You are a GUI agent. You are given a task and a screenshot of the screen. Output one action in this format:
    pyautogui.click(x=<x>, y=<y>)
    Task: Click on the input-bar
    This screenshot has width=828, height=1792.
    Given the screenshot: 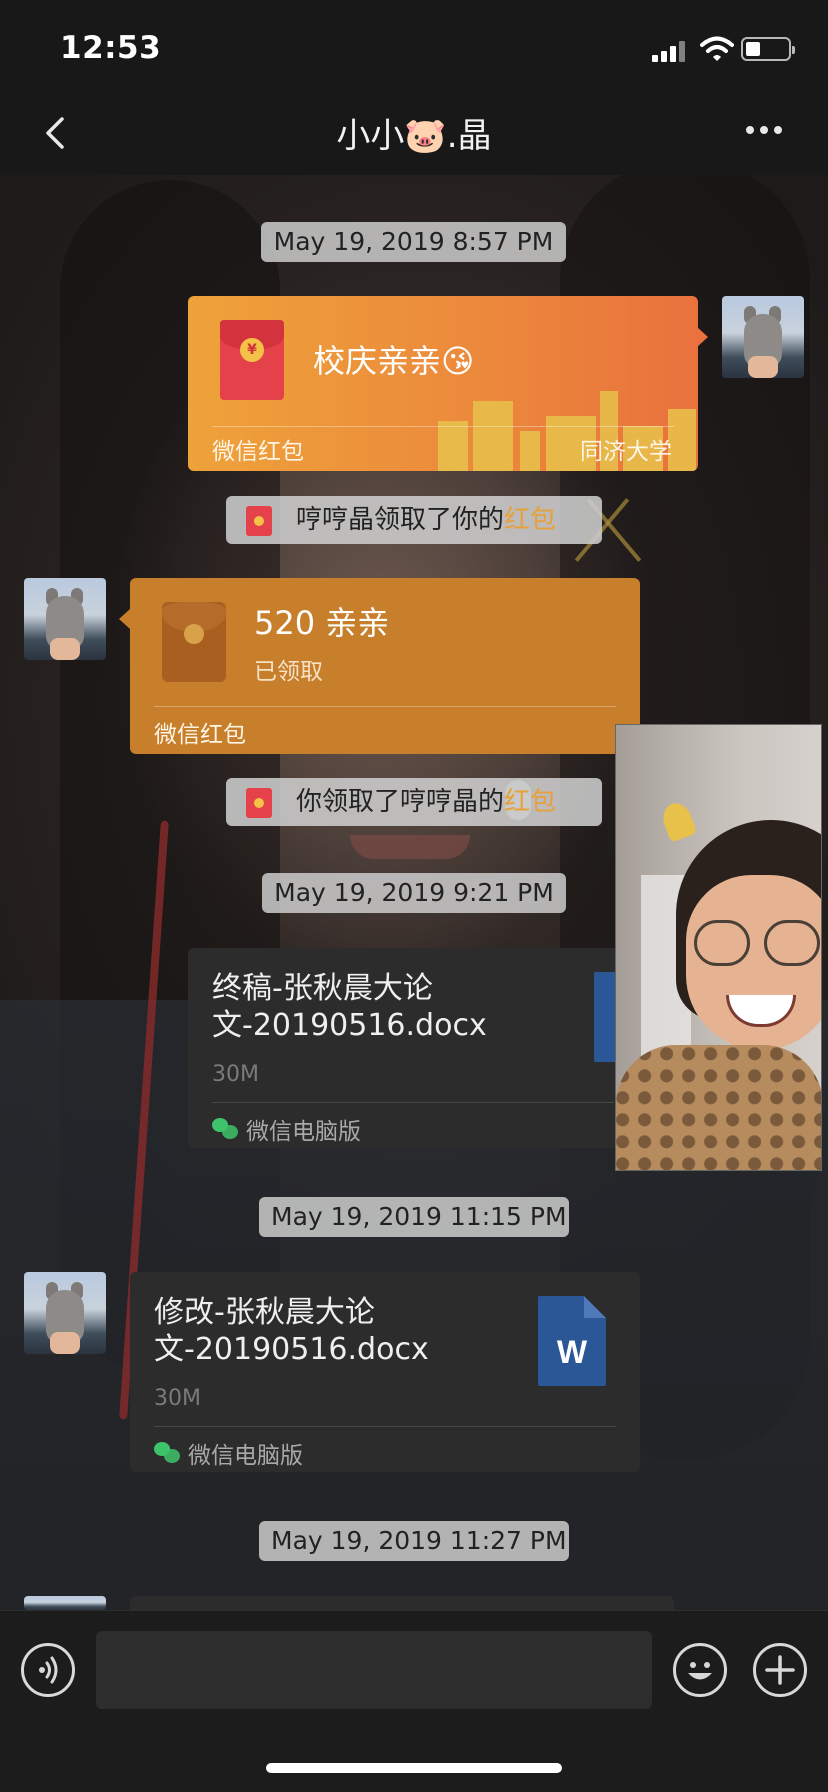 What is the action you would take?
    pyautogui.click(x=414, y=1701)
    